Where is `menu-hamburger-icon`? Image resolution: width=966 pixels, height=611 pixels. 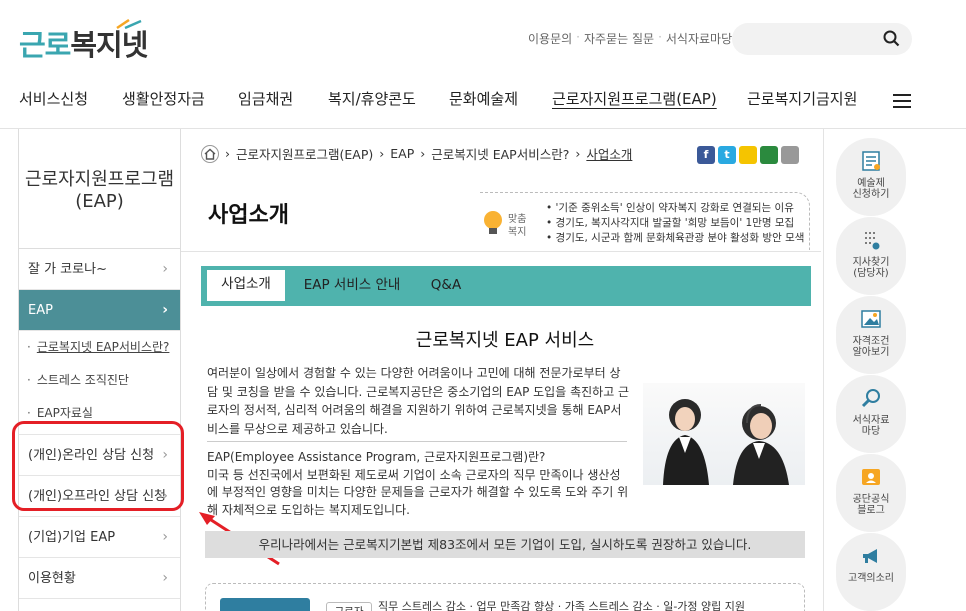
menu-hamburger-icon is located at coordinates (902, 101).